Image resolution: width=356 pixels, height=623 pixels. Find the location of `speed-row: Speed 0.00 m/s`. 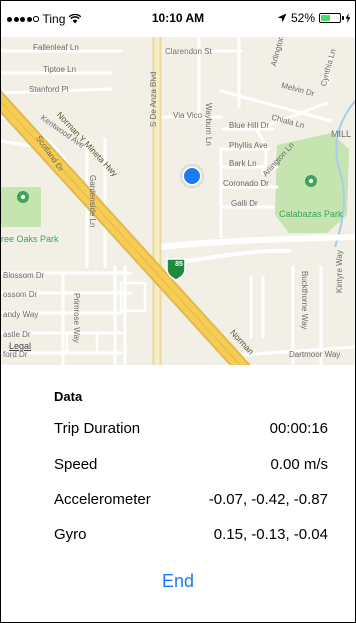

speed-row: Speed 0.00 m/s is located at coordinates (191, 464).